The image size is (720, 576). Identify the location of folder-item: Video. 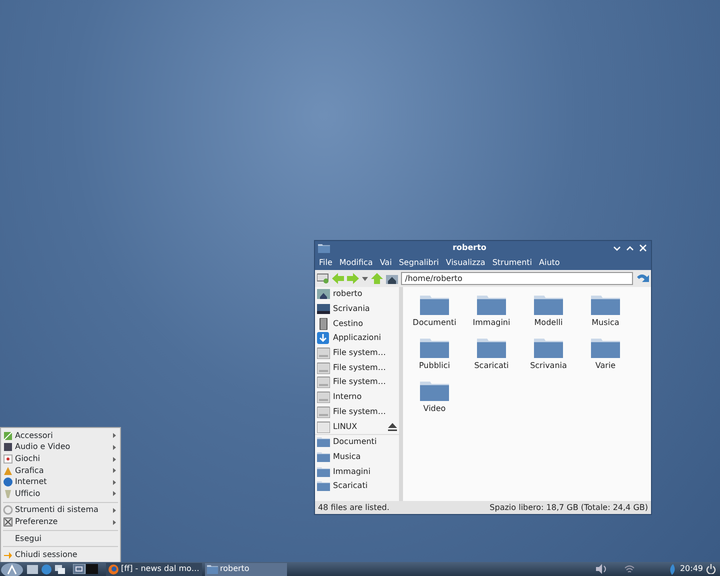
(434, 400).